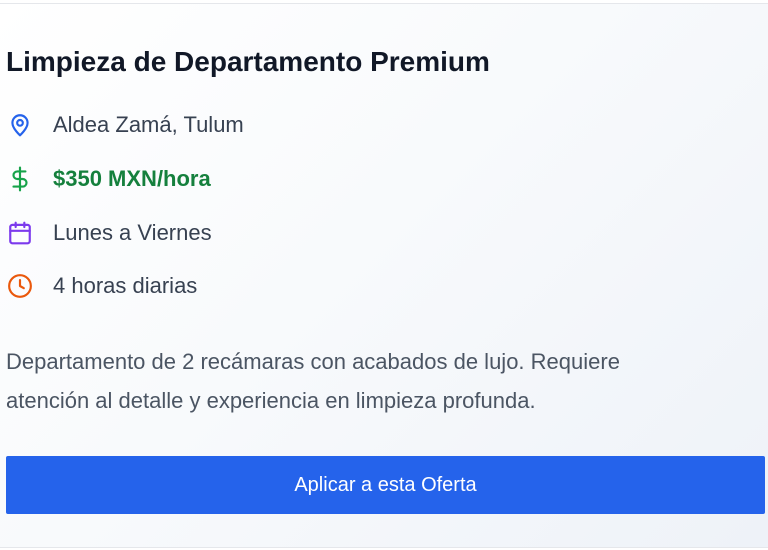 The image size is (768, 550). Describe the element at coordinates (132, 178) in the screenshot. I see `price-text: $350 MXN/hora` at that location.